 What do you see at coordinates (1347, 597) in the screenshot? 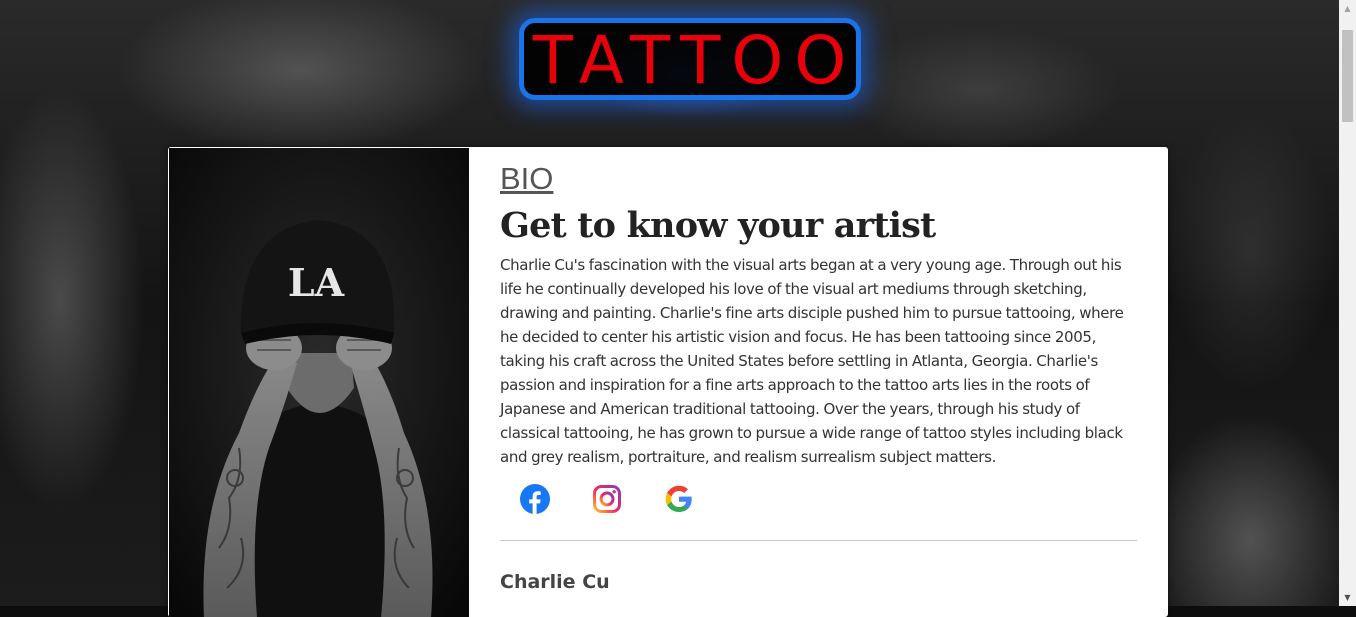
I see `scroll-down-arrow-icon: ▼` at bounding box center [1347, 597].